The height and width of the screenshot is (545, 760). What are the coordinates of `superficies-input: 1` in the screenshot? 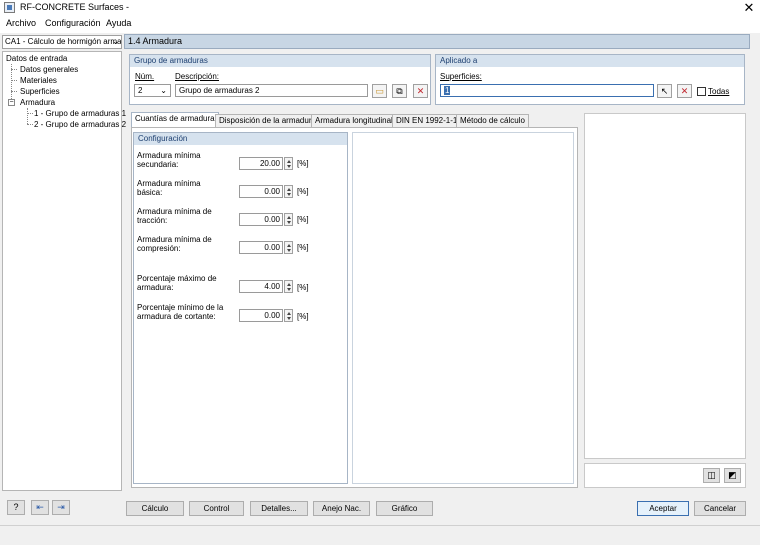 It's located at (547, 90).